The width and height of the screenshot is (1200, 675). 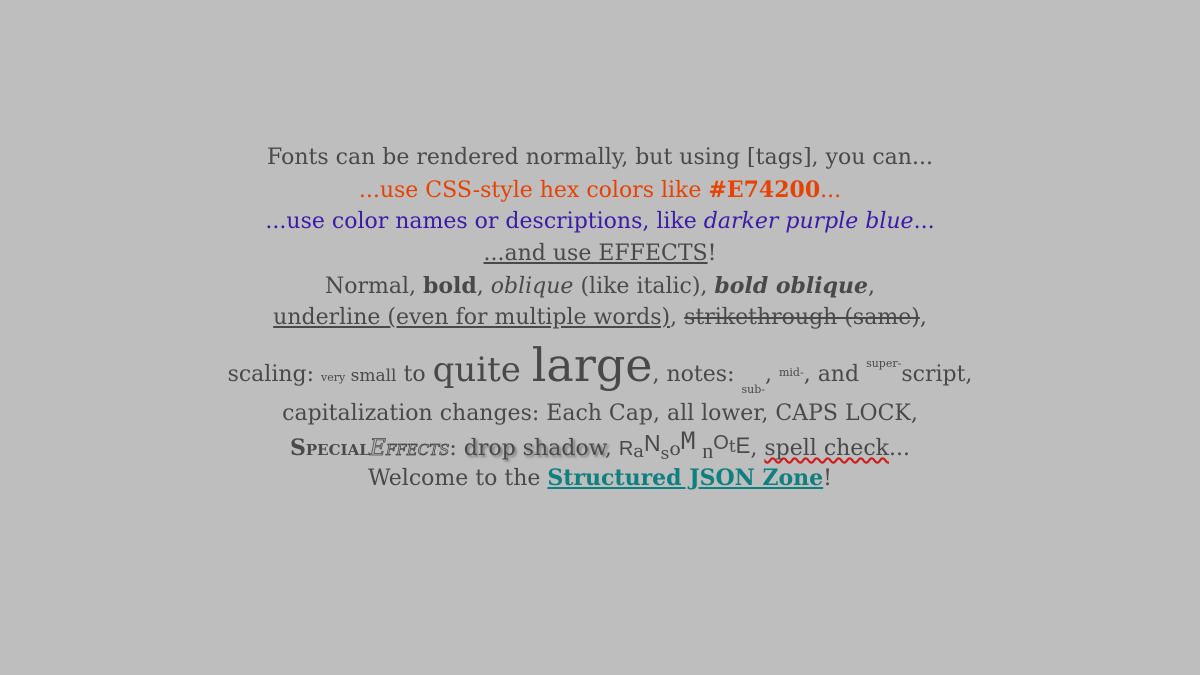 What do you see at coordinates (611, 448) in the screenshot?
I see `special-sep: ,` at bounding box center [611, 448].